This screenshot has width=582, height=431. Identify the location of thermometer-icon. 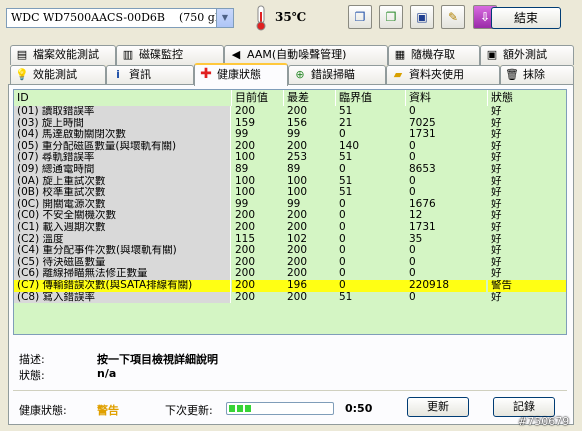
(261, 18).